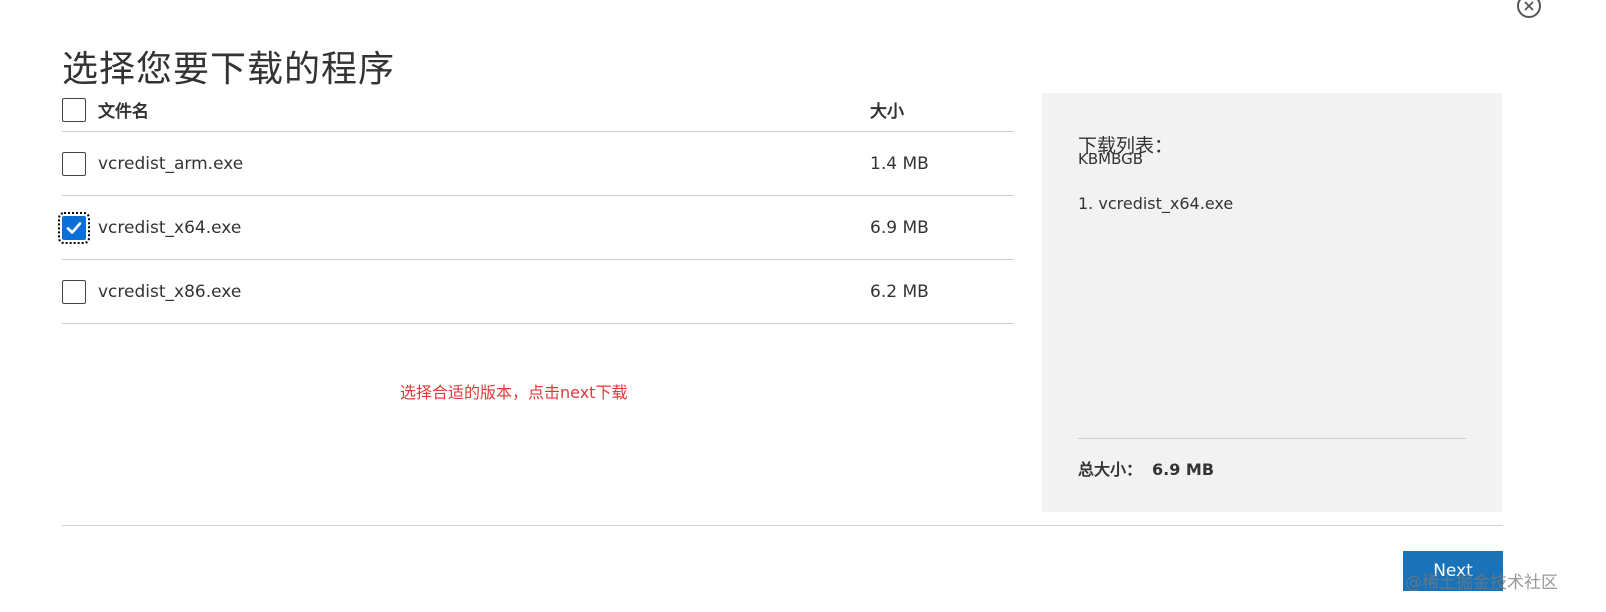 The image size is (1606, 612). I want to click on column-header-size: 大小, so click(887, 112).